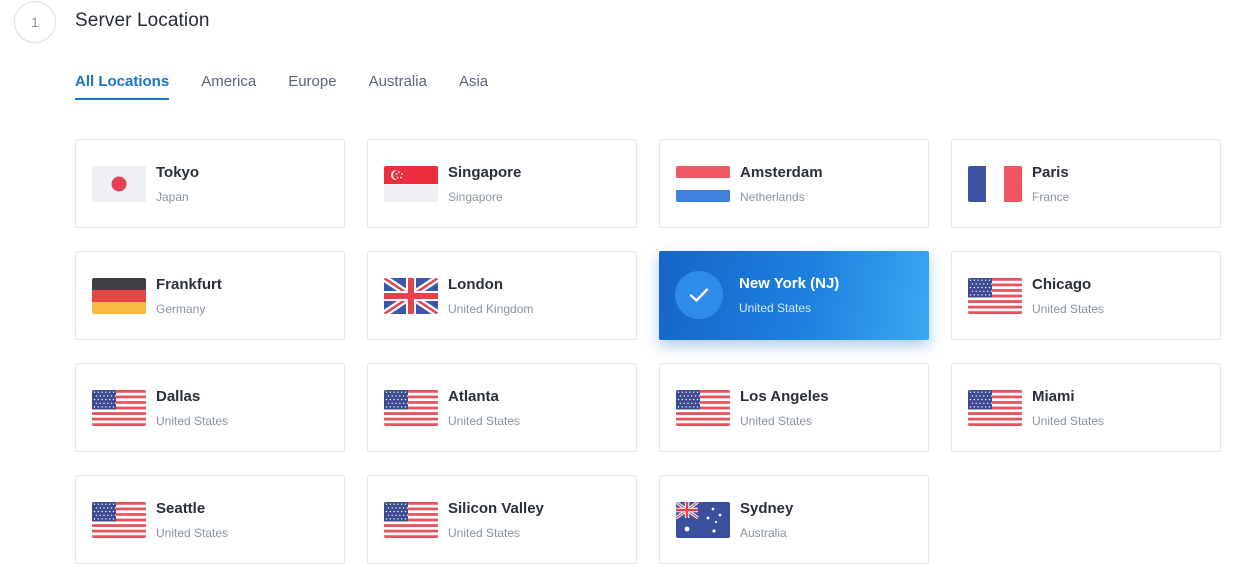  What do you see at coordinates (1086, 295) in the screenshot?
I see `location-card-chicago: Chicago United States` at bounding box center [1086, 295].